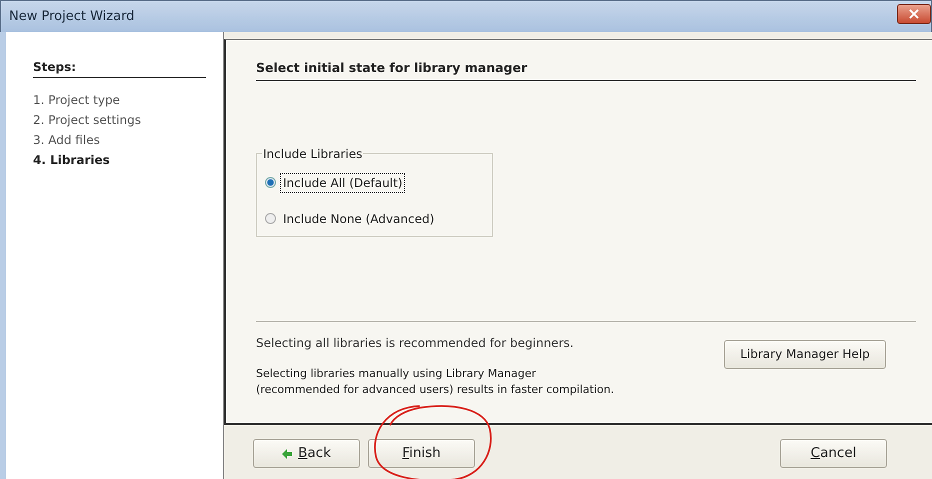 Image resolution: width=932 pixels, height=479 pixels. Describe the element at coordinates (343, 182) in the screenshot. I see `radio-label: Include All (Default)` at that location.